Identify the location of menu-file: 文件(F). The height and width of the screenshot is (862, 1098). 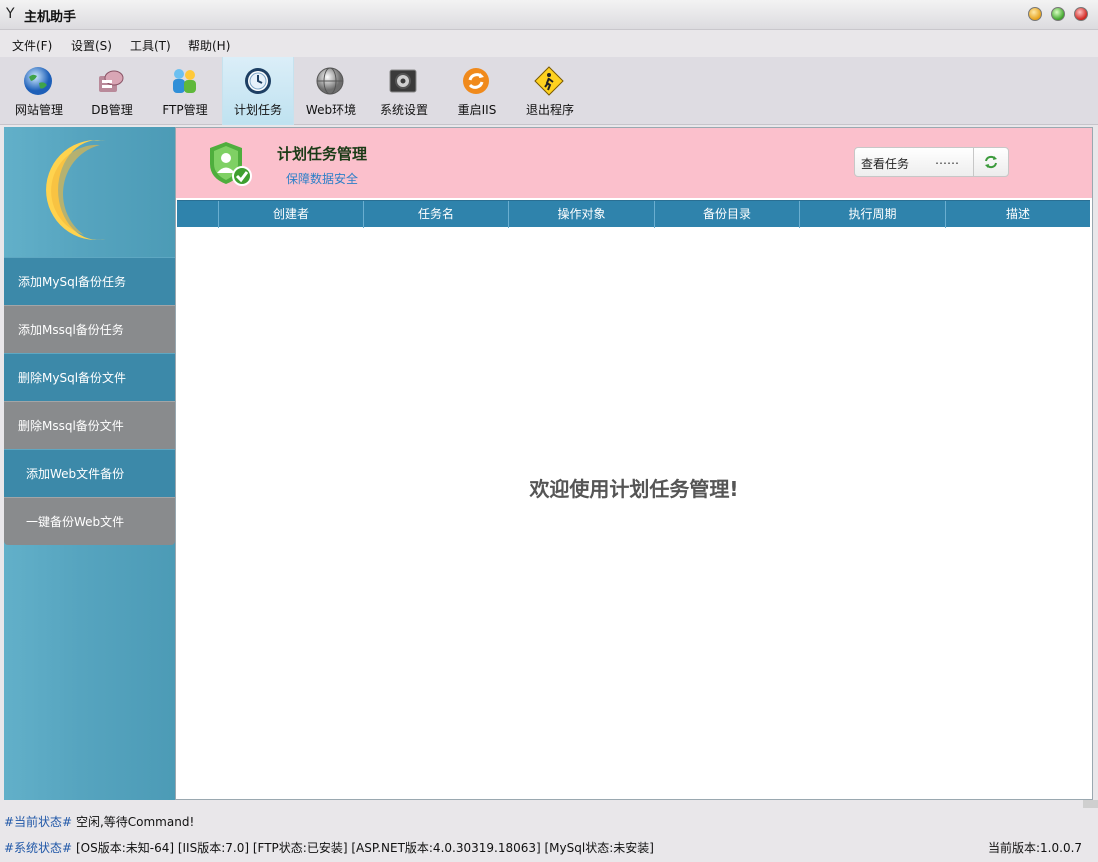
(32, 45).